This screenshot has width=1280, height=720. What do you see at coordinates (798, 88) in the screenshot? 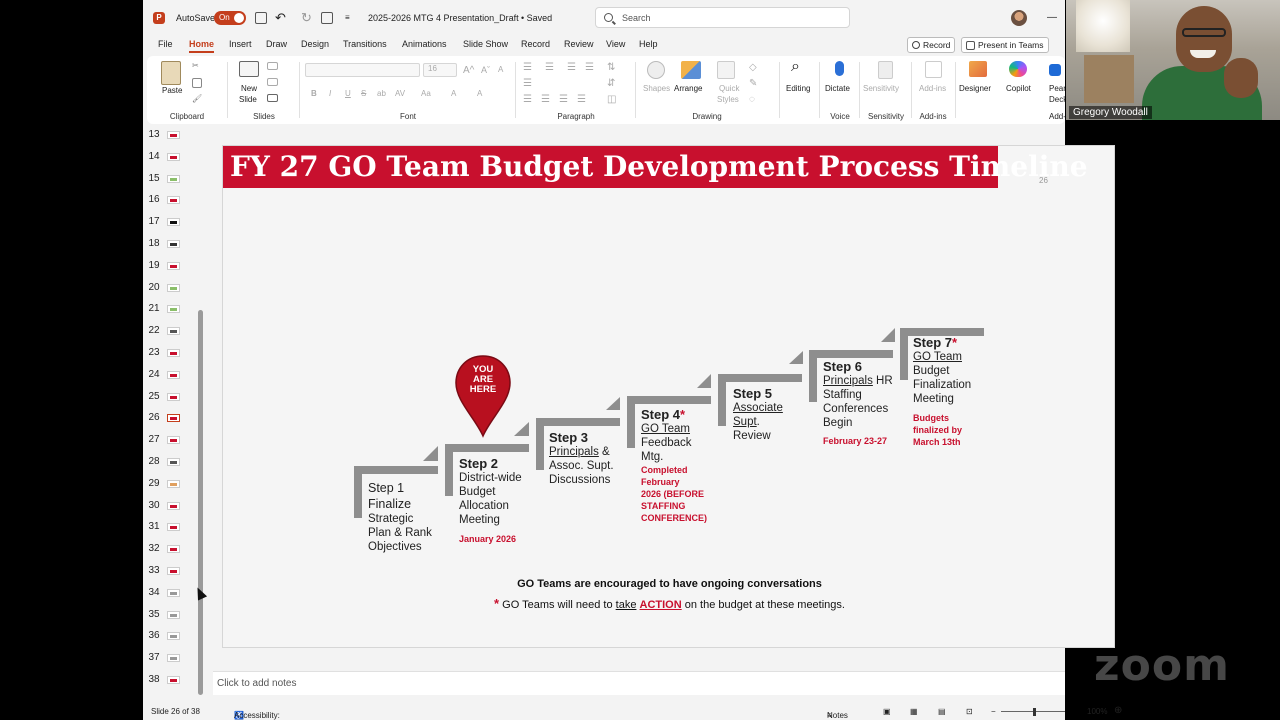
I see `editing-button: Editing` at bounding box center [798, 88].